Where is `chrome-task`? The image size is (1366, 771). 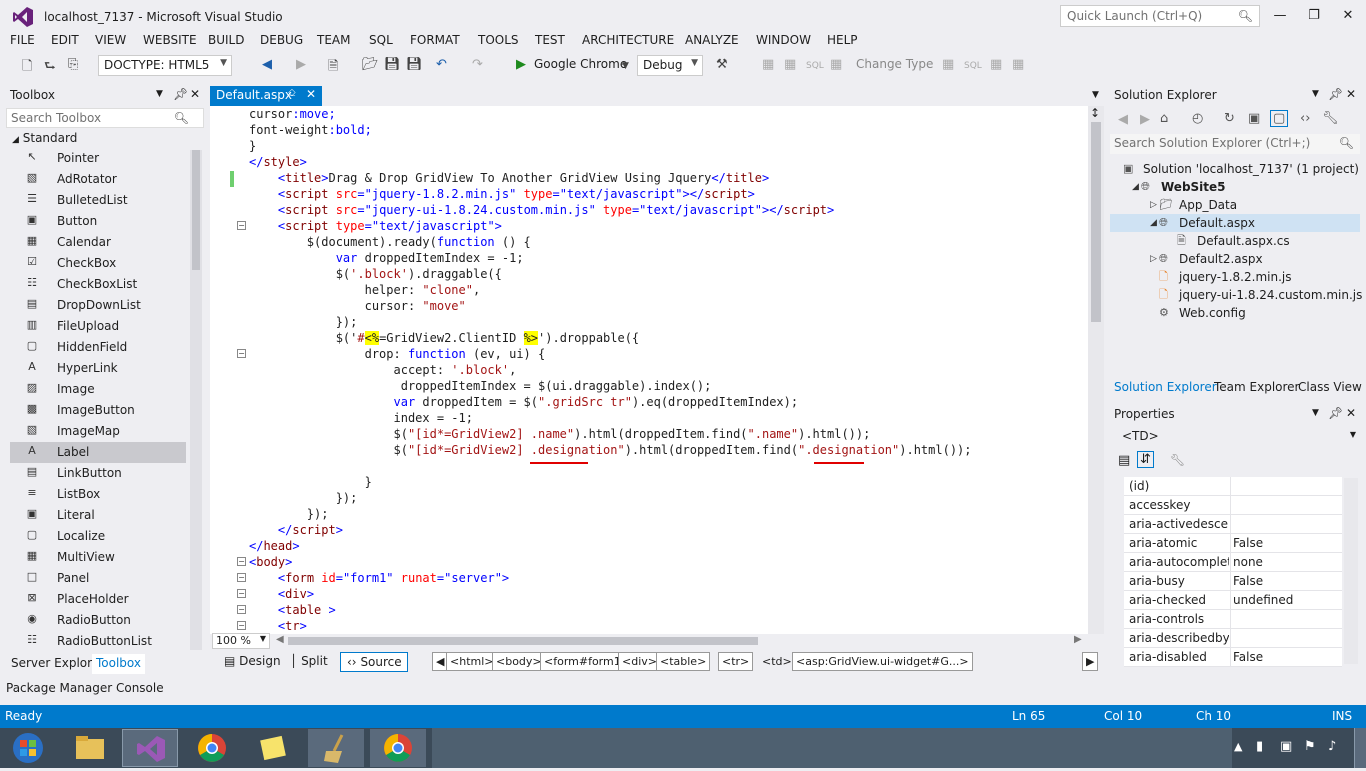
chrome-task is located at coordinates (212, 748).